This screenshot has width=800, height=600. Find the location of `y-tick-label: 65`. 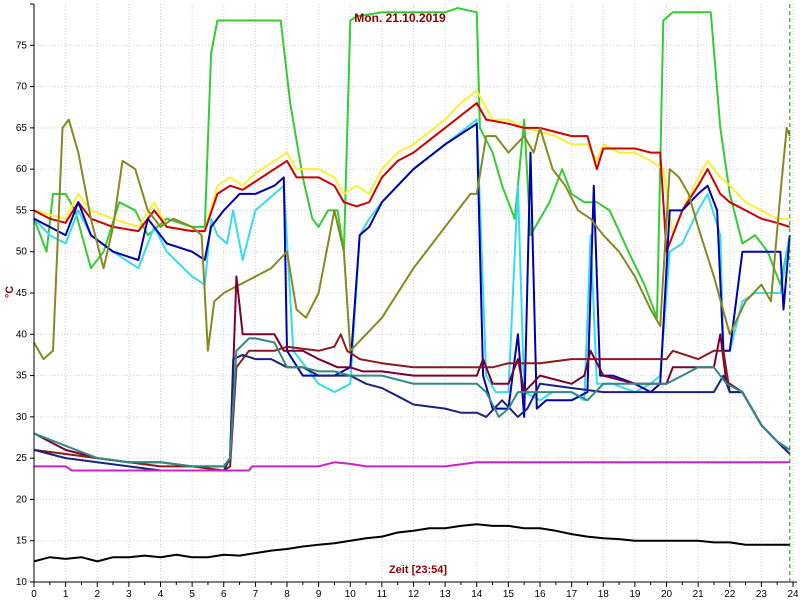

y-tick-label: 65 is located at coordinates (22, 128).